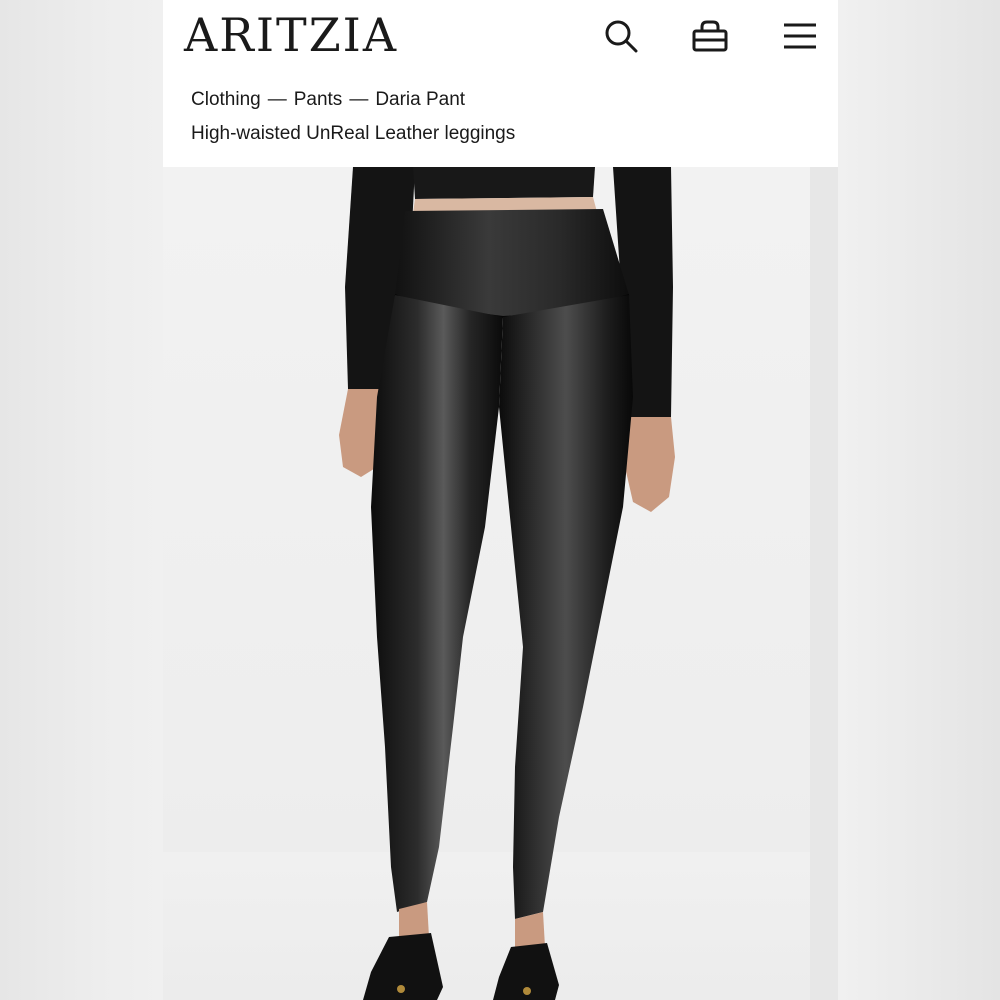 Image resolution: width=1000 pixels, height=1000 pixels. What do you see at coordinates (226, 99) in the screenshot?
I see `breadcrumb-item-clothing: Clothing` at bounding box center [226, 99].